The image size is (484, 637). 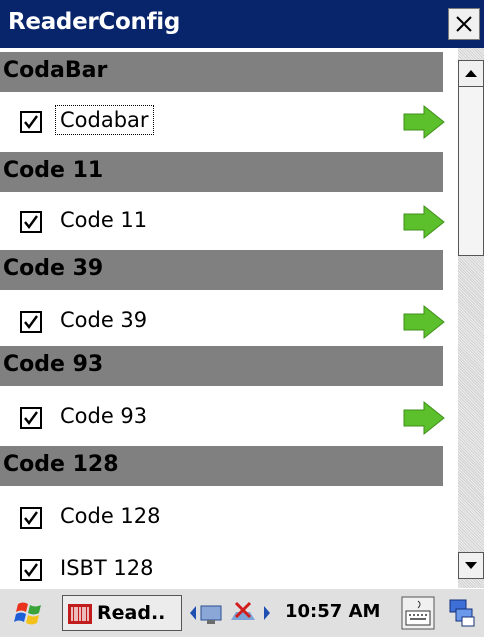 What do you see at coordinates (104, 120) in the screenshot?
I see `item-label: Codabar` at bounding box center [104, 120].